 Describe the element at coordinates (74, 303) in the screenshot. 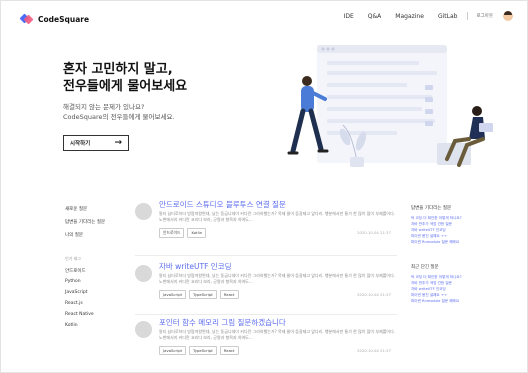

I see `tag-reactjs: React.js` at that location.